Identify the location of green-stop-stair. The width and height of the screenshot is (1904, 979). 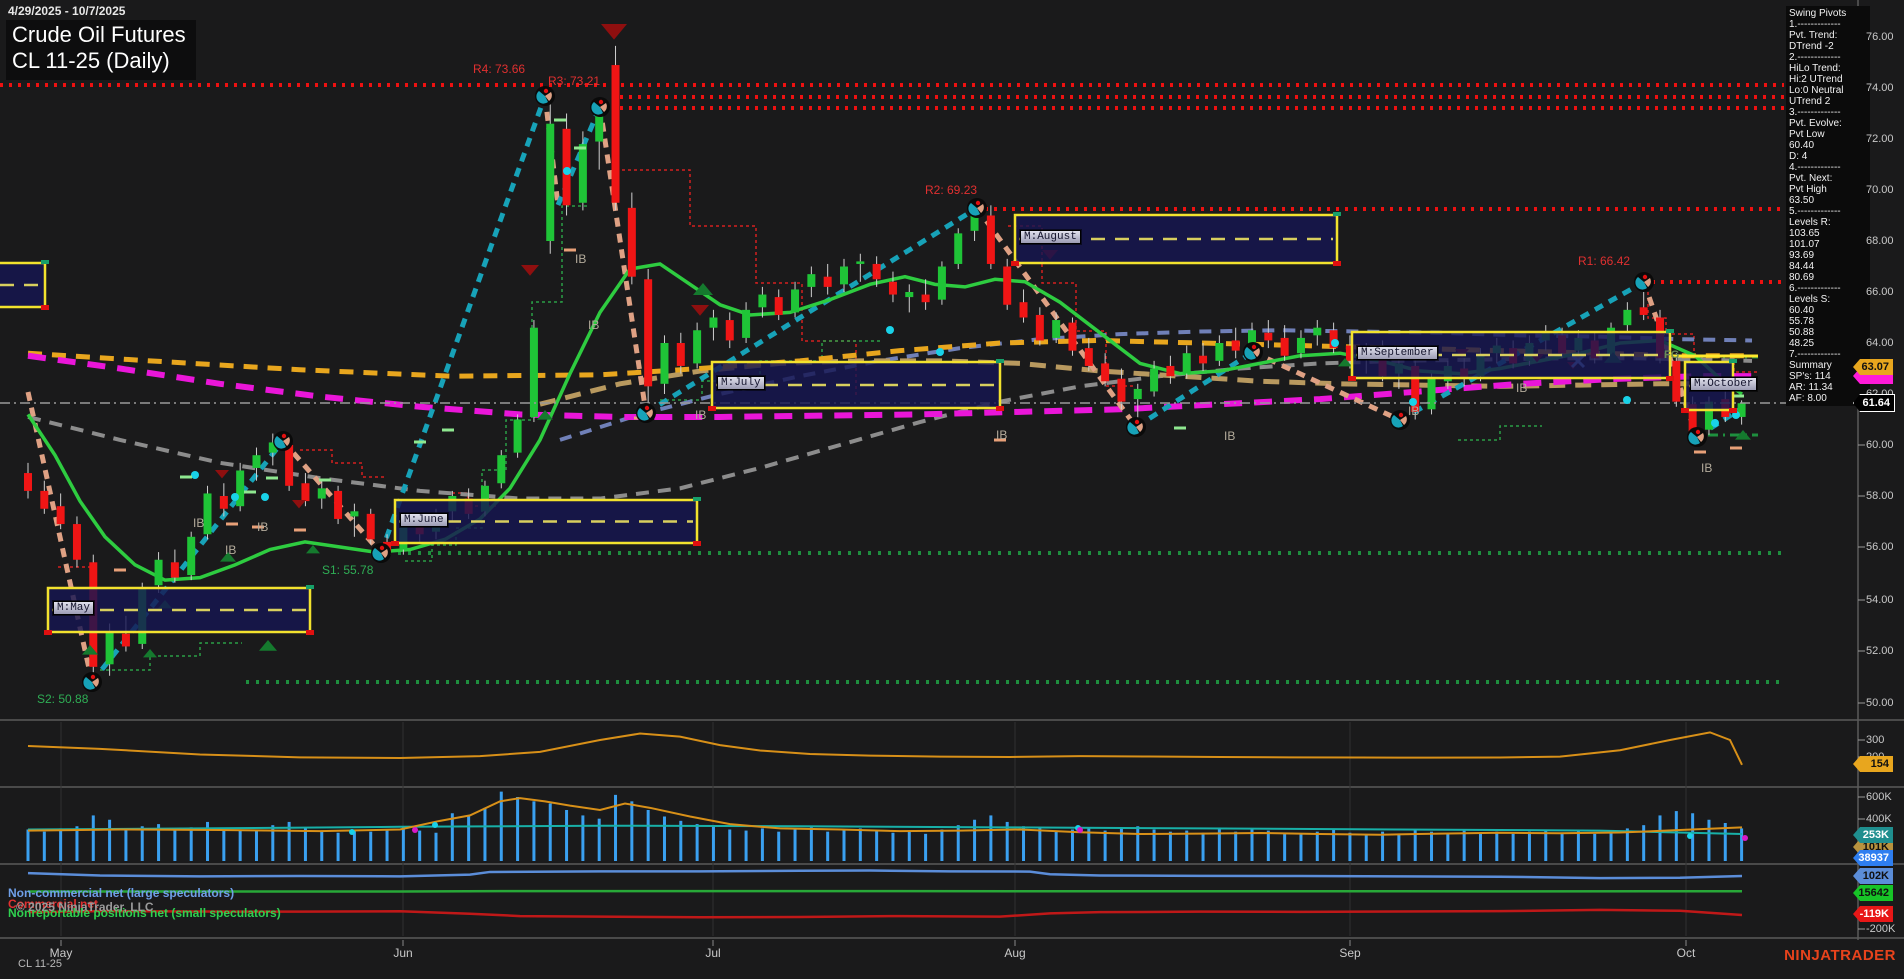
(1500, 433).